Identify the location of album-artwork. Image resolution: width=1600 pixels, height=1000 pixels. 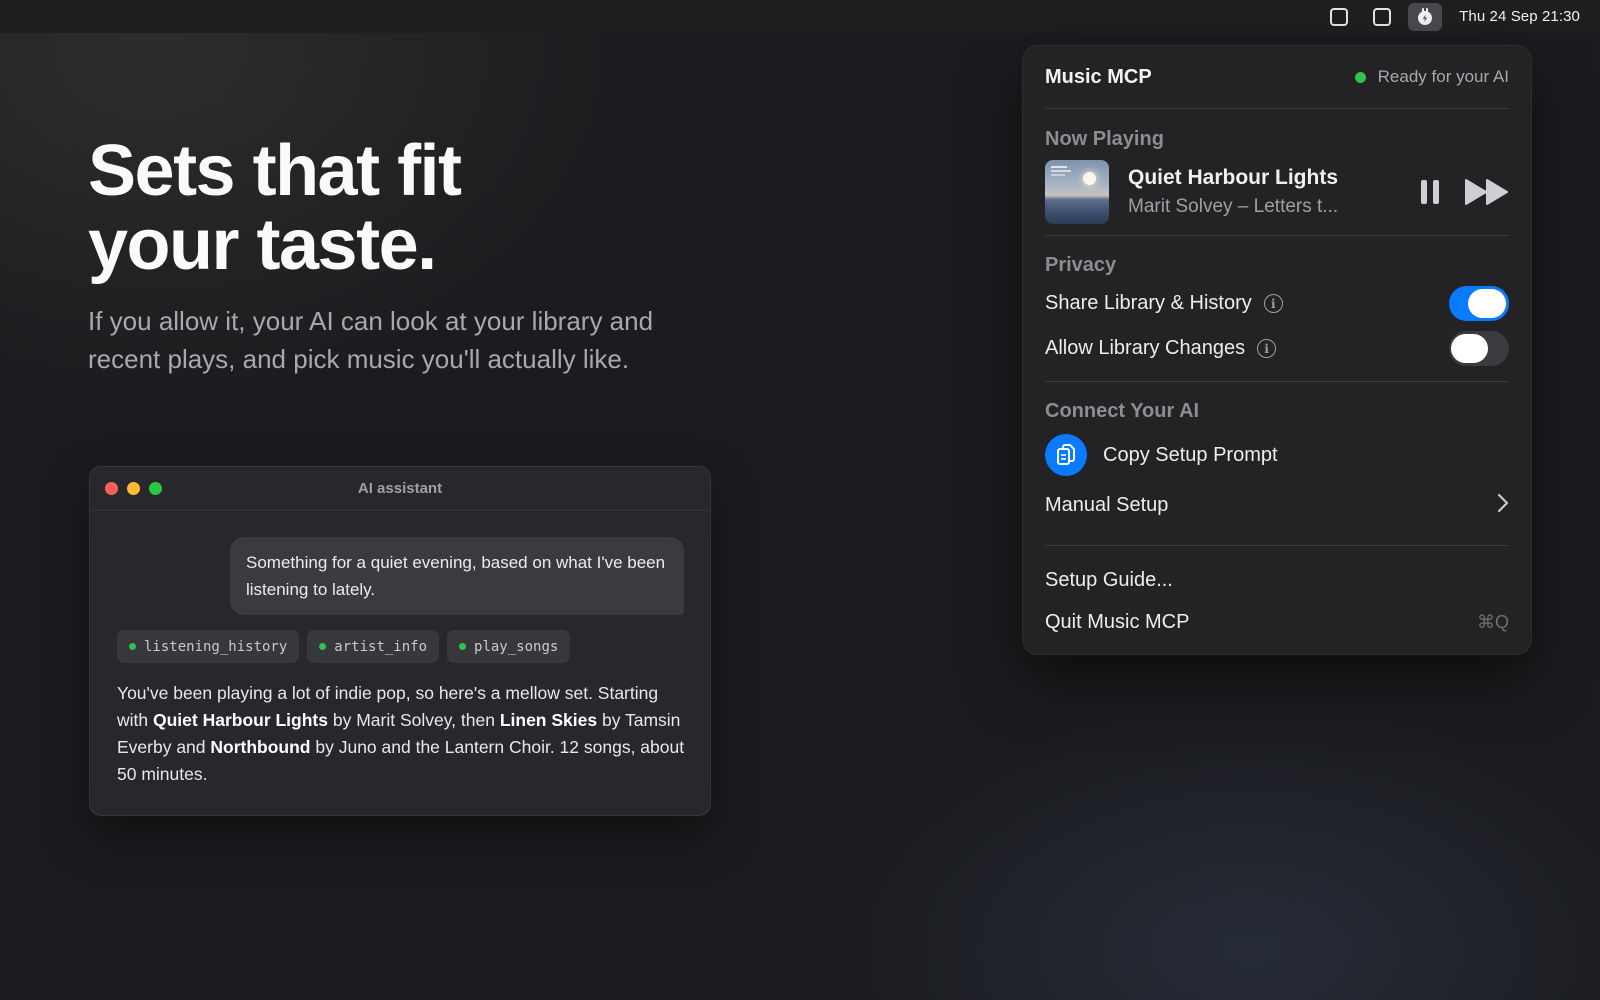
(1077, 192).